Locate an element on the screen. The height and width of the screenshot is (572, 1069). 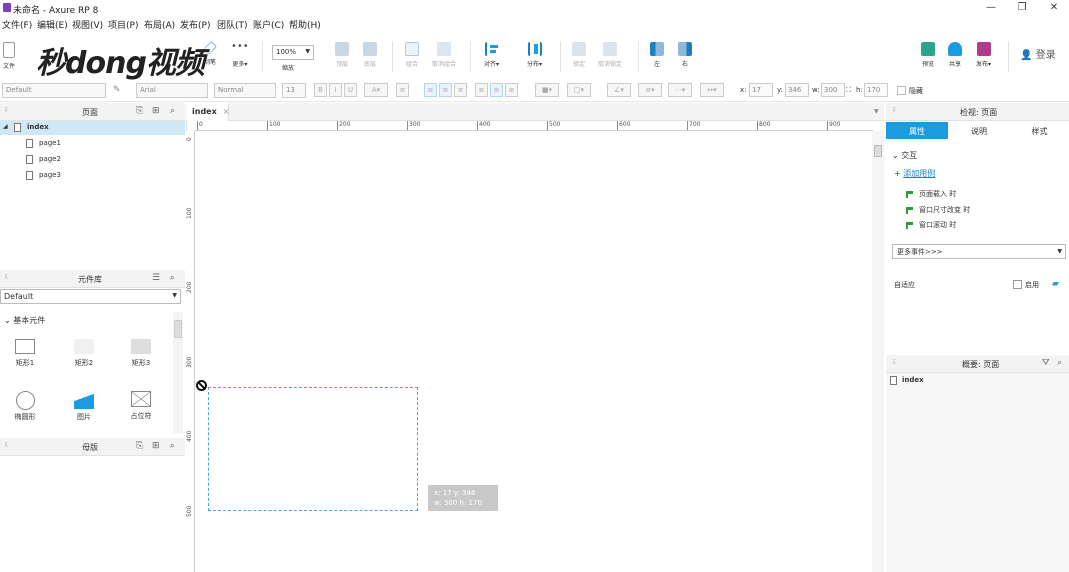
share-button: 共享 is located at coordinates (955, 55).